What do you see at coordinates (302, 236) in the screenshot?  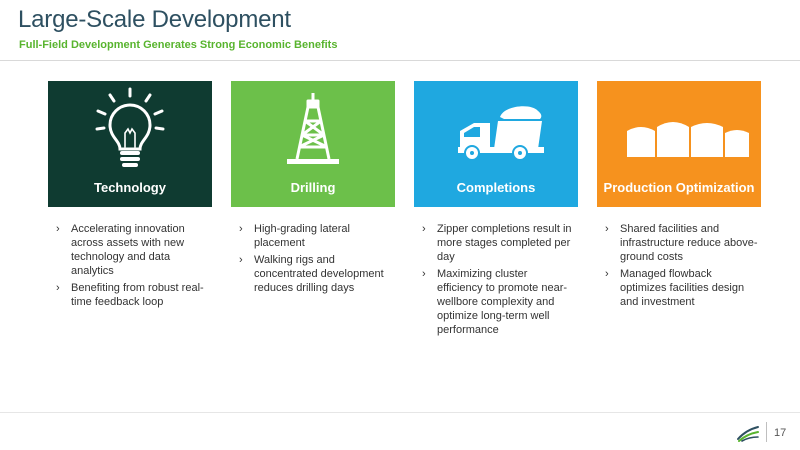 I see `bullet-text: High-grading lateral placement` at bounding box center [302, 236].